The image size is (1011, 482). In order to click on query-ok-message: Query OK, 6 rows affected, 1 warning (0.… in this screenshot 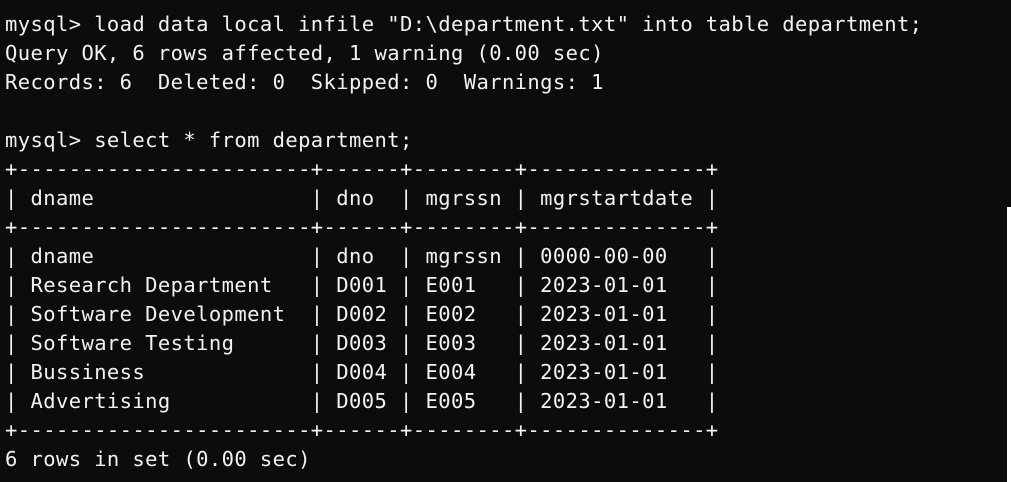, I will do `click(304, 53)`.